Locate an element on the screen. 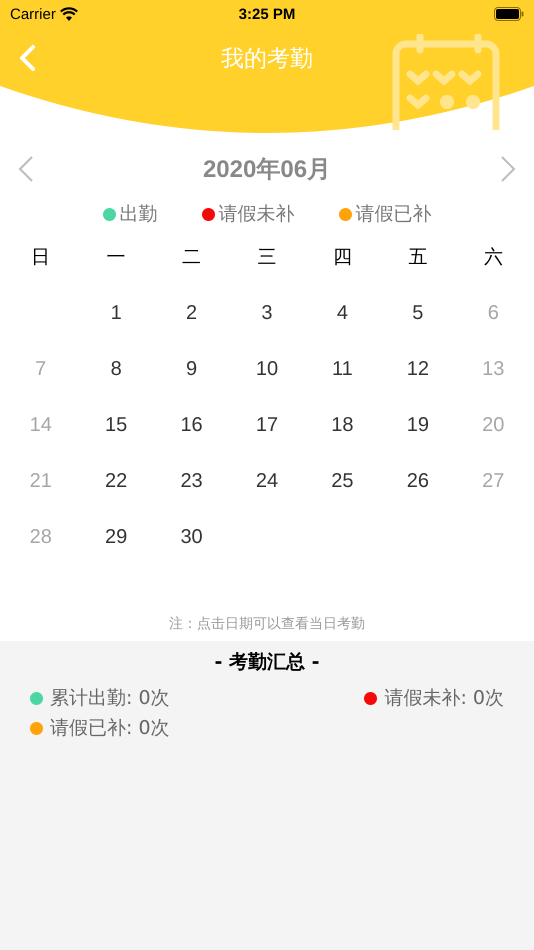 This screenshot has width=534, height=950. calendar-day: 15 is located at coordinates (116, 425).